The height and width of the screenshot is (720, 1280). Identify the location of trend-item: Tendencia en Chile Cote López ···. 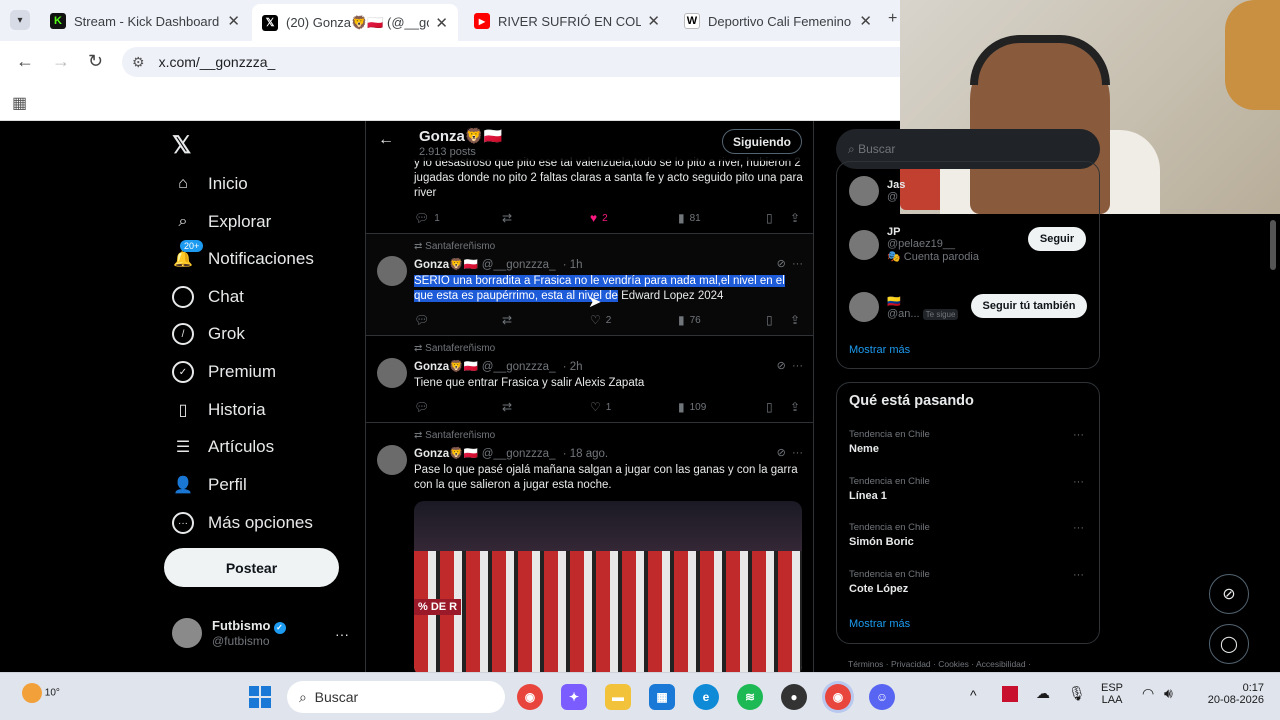
(966, 582).